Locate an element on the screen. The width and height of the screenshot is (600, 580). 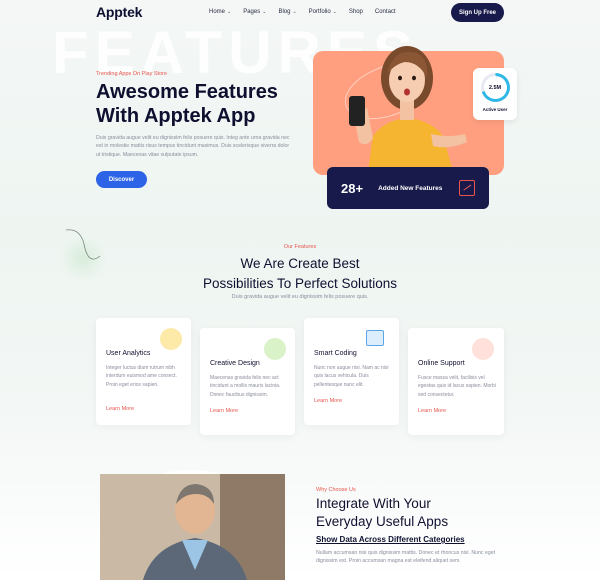
active-user-widget: 2.5M Active User is located at coordinates (495, 94).